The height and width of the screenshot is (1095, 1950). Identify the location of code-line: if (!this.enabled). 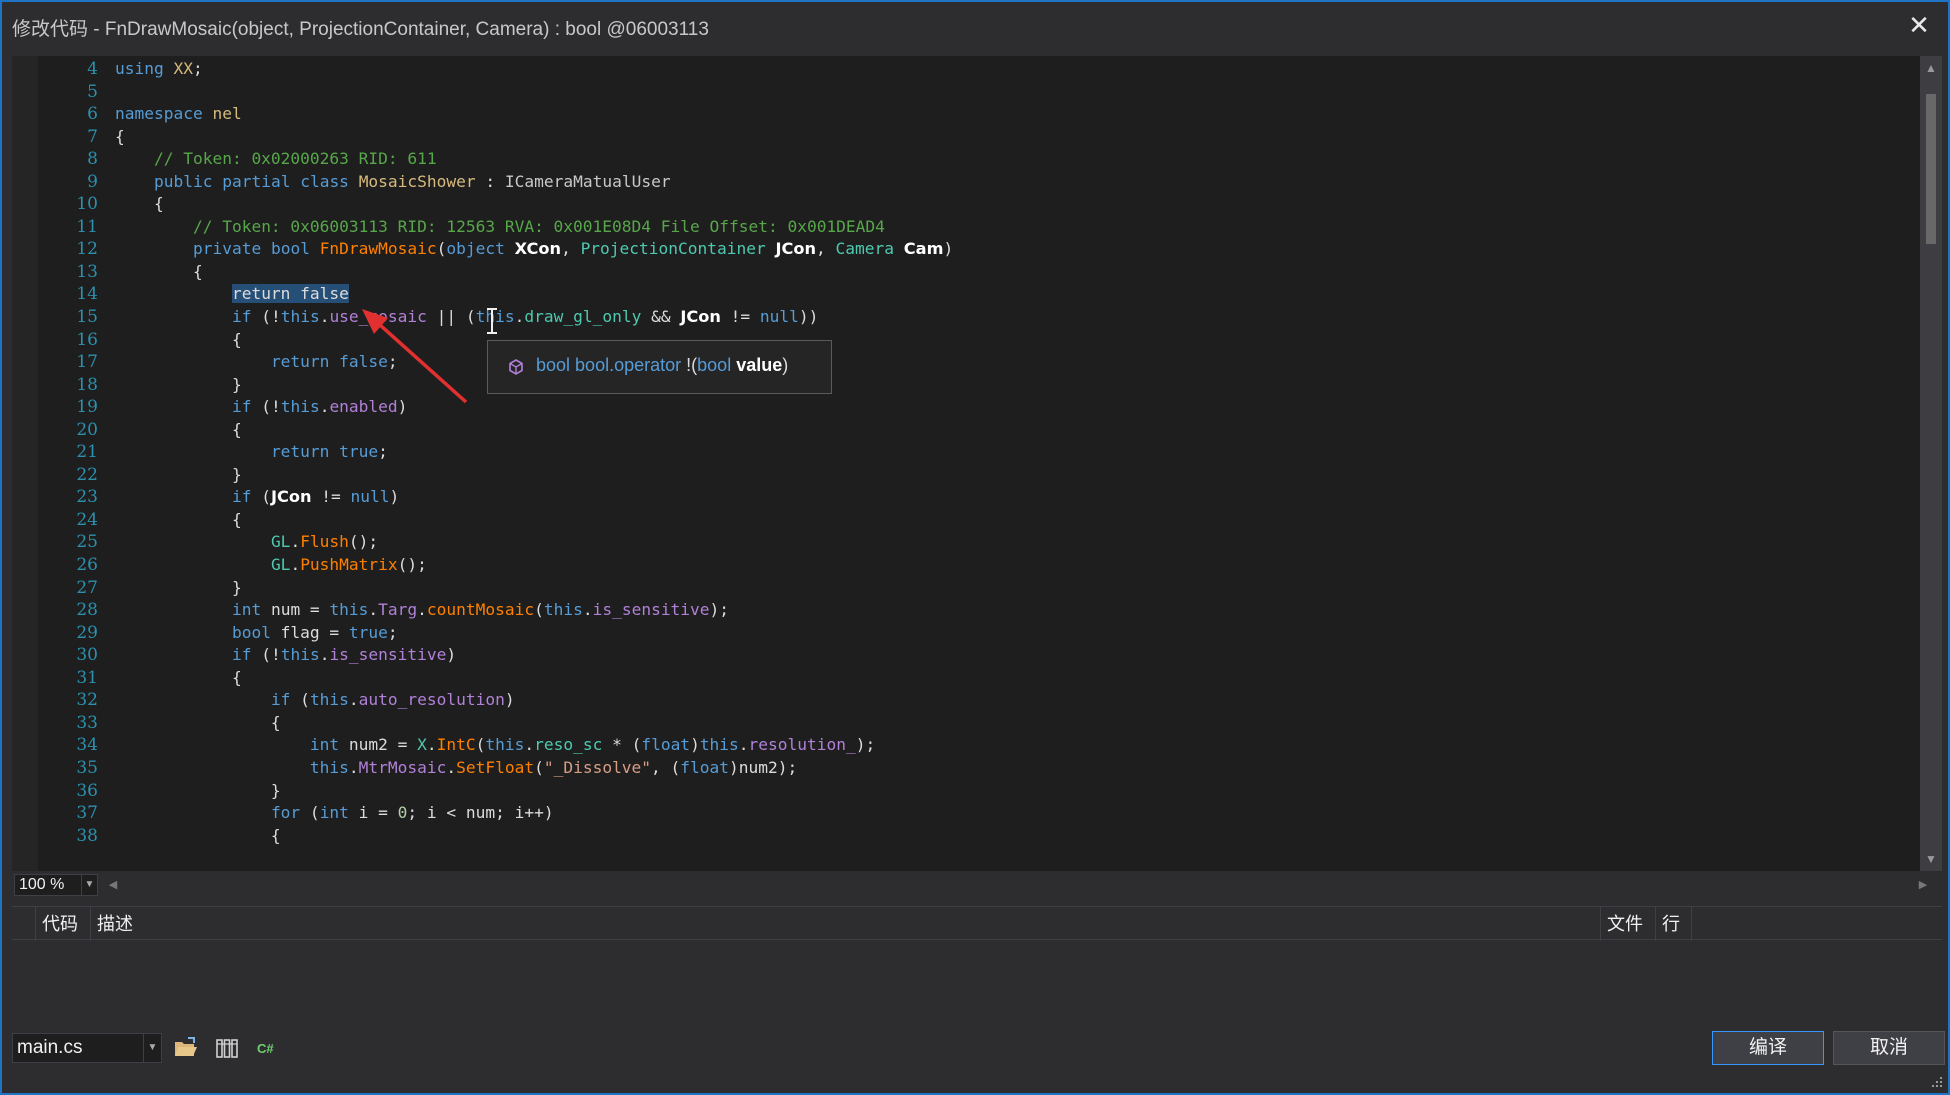
(319, 407).